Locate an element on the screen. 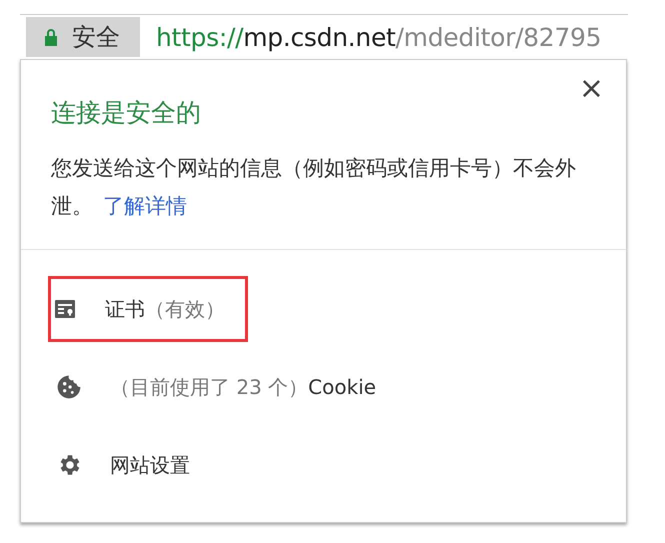 Image resolution: width=665 pixels, height=543 pixels. cookie-icon is located at coordinates (69, 387).